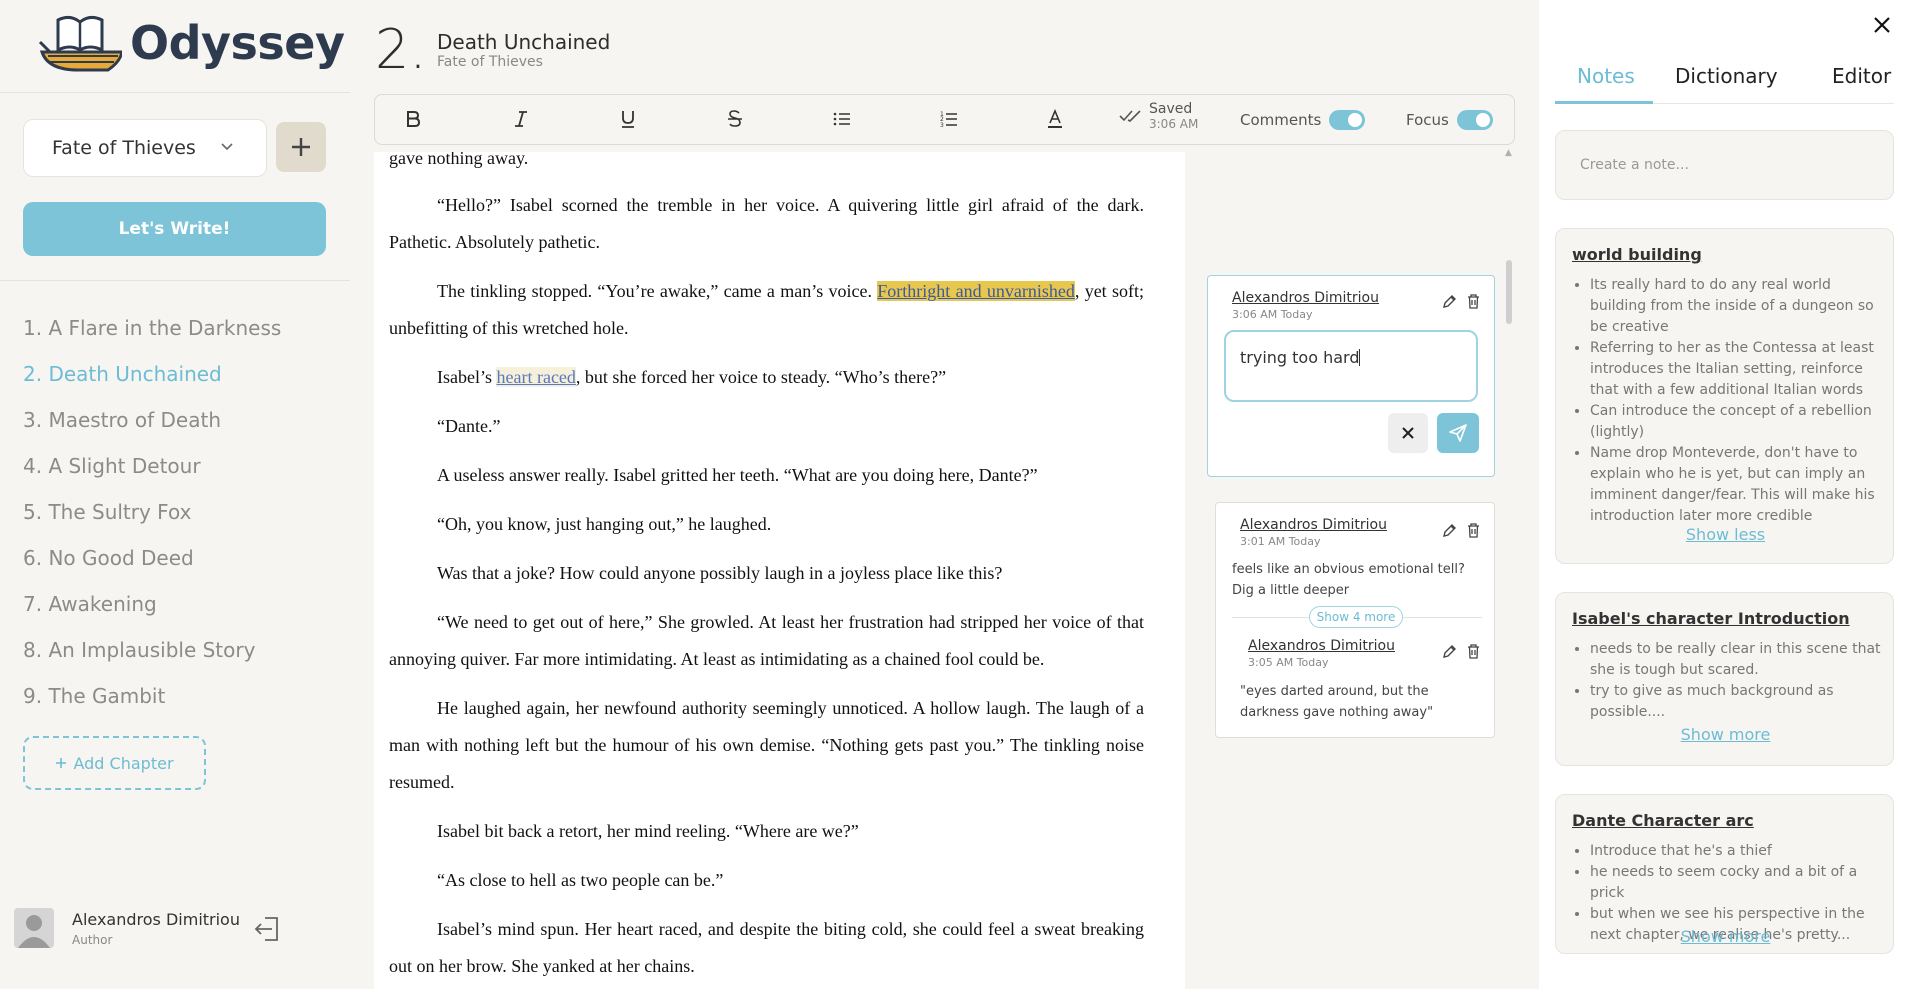 The image size is (1910, 989). What do you see at coordinates (459, 160) in the screenshot?
I see `paragraph: gave nothing away.` at bounding box center [459, 160].